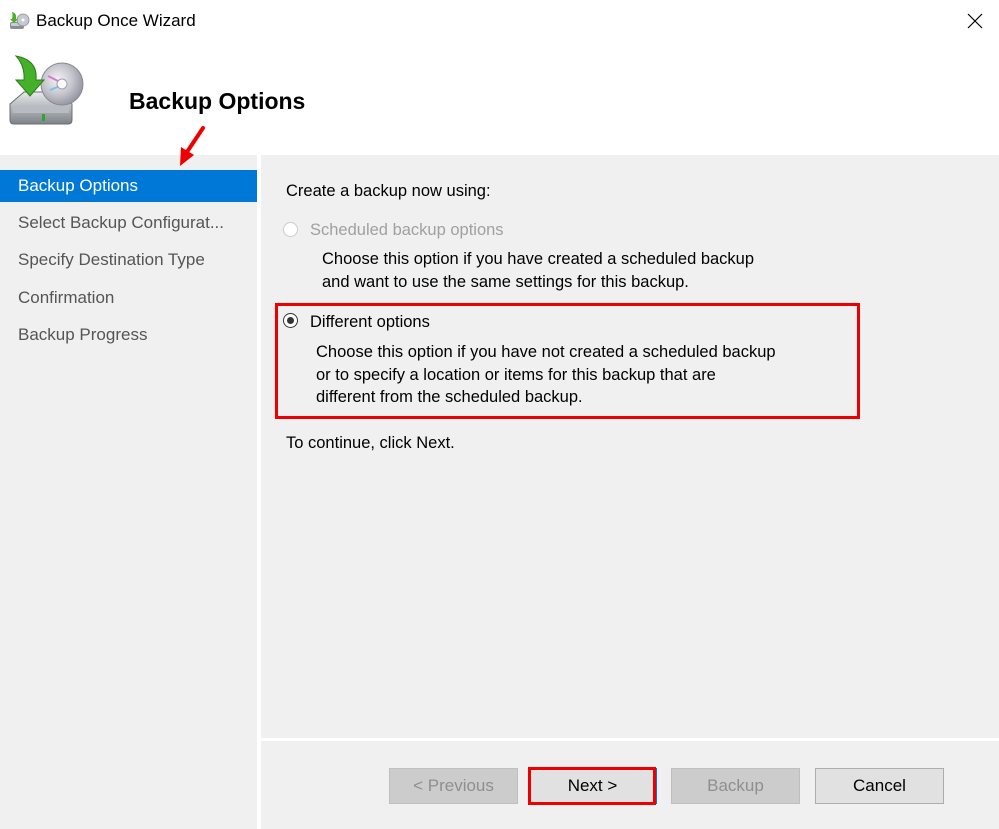 The height and width of the screenshot is (829, 999). What do you see at coordinates (388, 191) in the screenshot?
I see `prompt-label: Create a backup now using:` at bounding box center [388, 191].